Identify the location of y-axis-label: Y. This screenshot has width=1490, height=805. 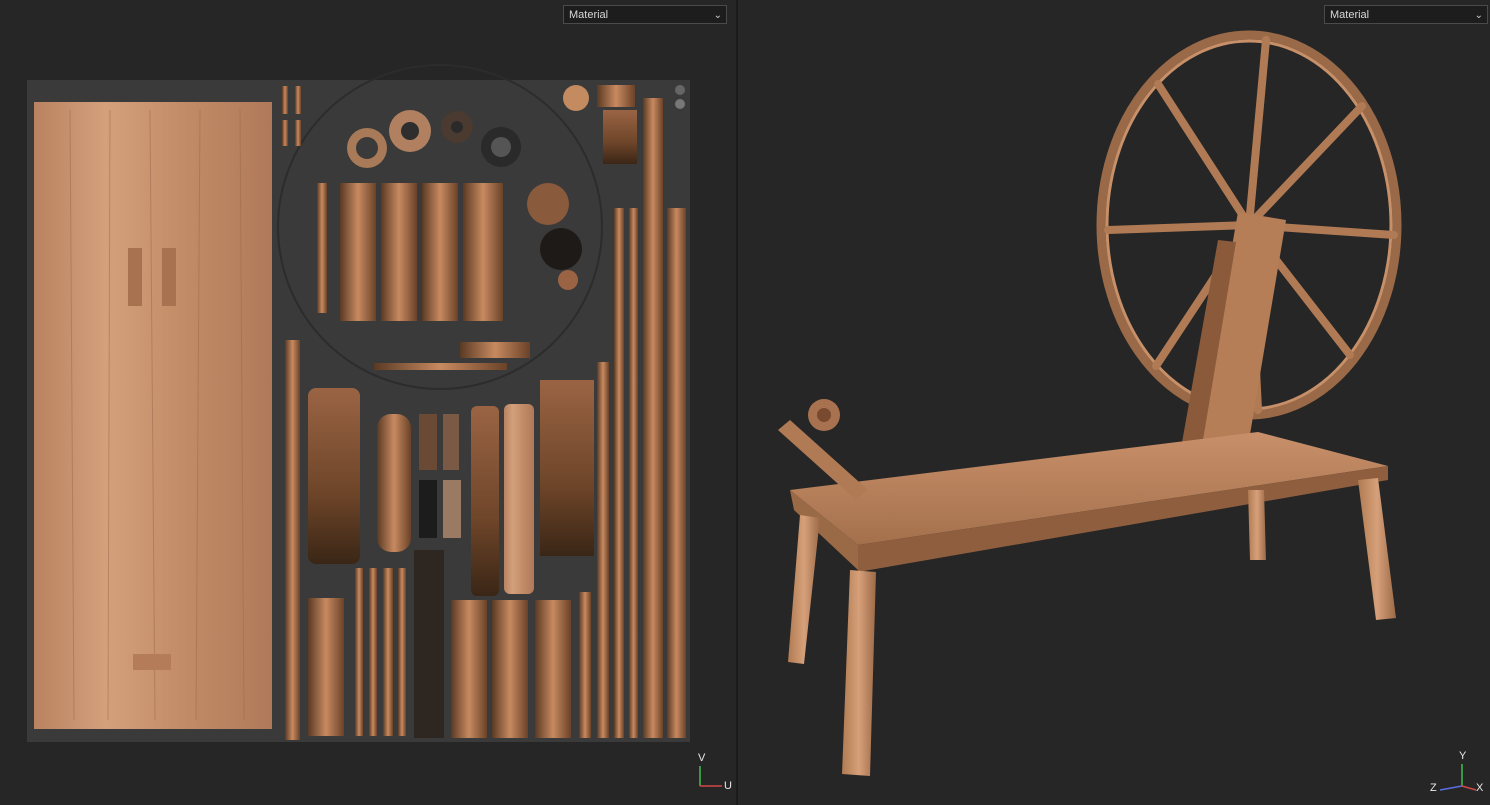
(1463, 756).